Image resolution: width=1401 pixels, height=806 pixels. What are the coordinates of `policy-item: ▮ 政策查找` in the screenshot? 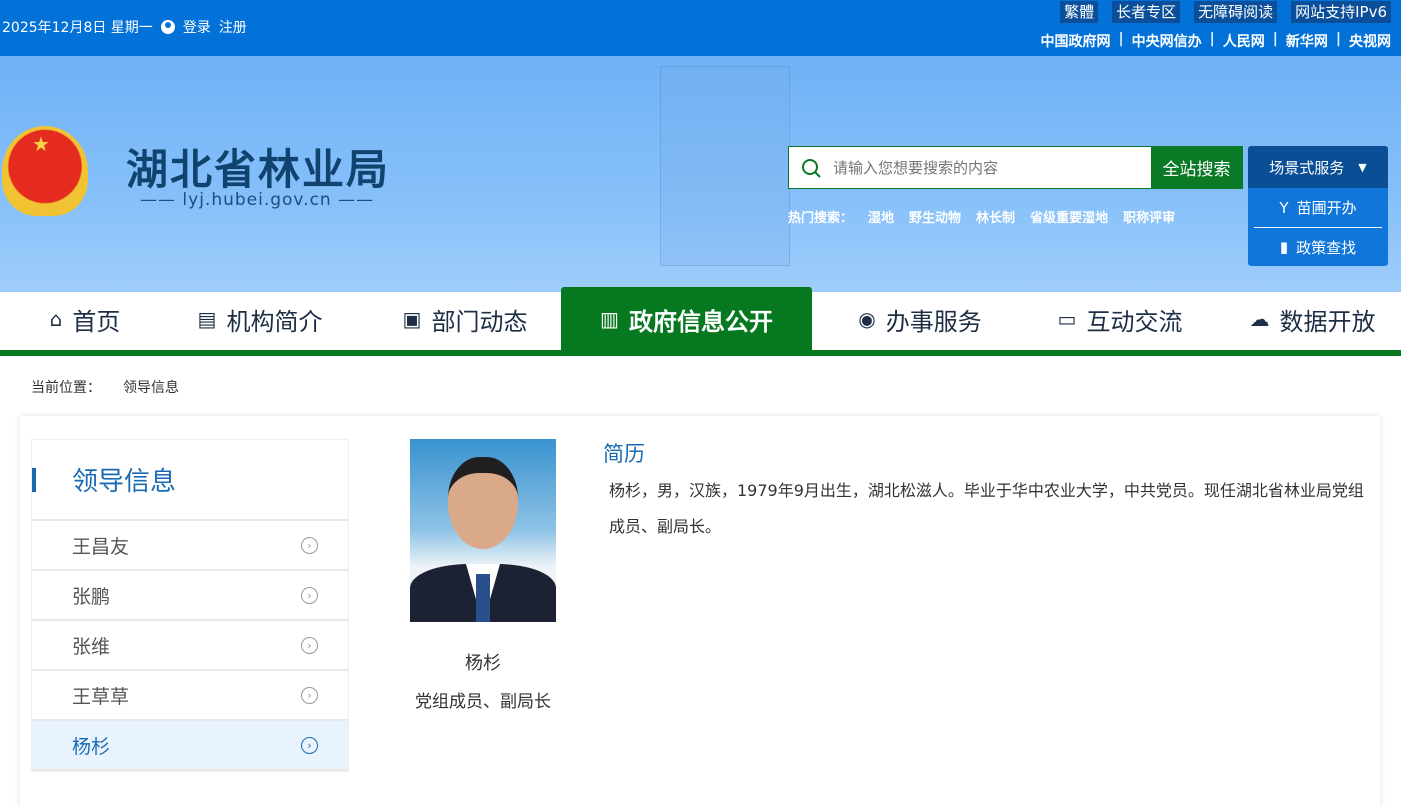 It's located at (1318, 246).